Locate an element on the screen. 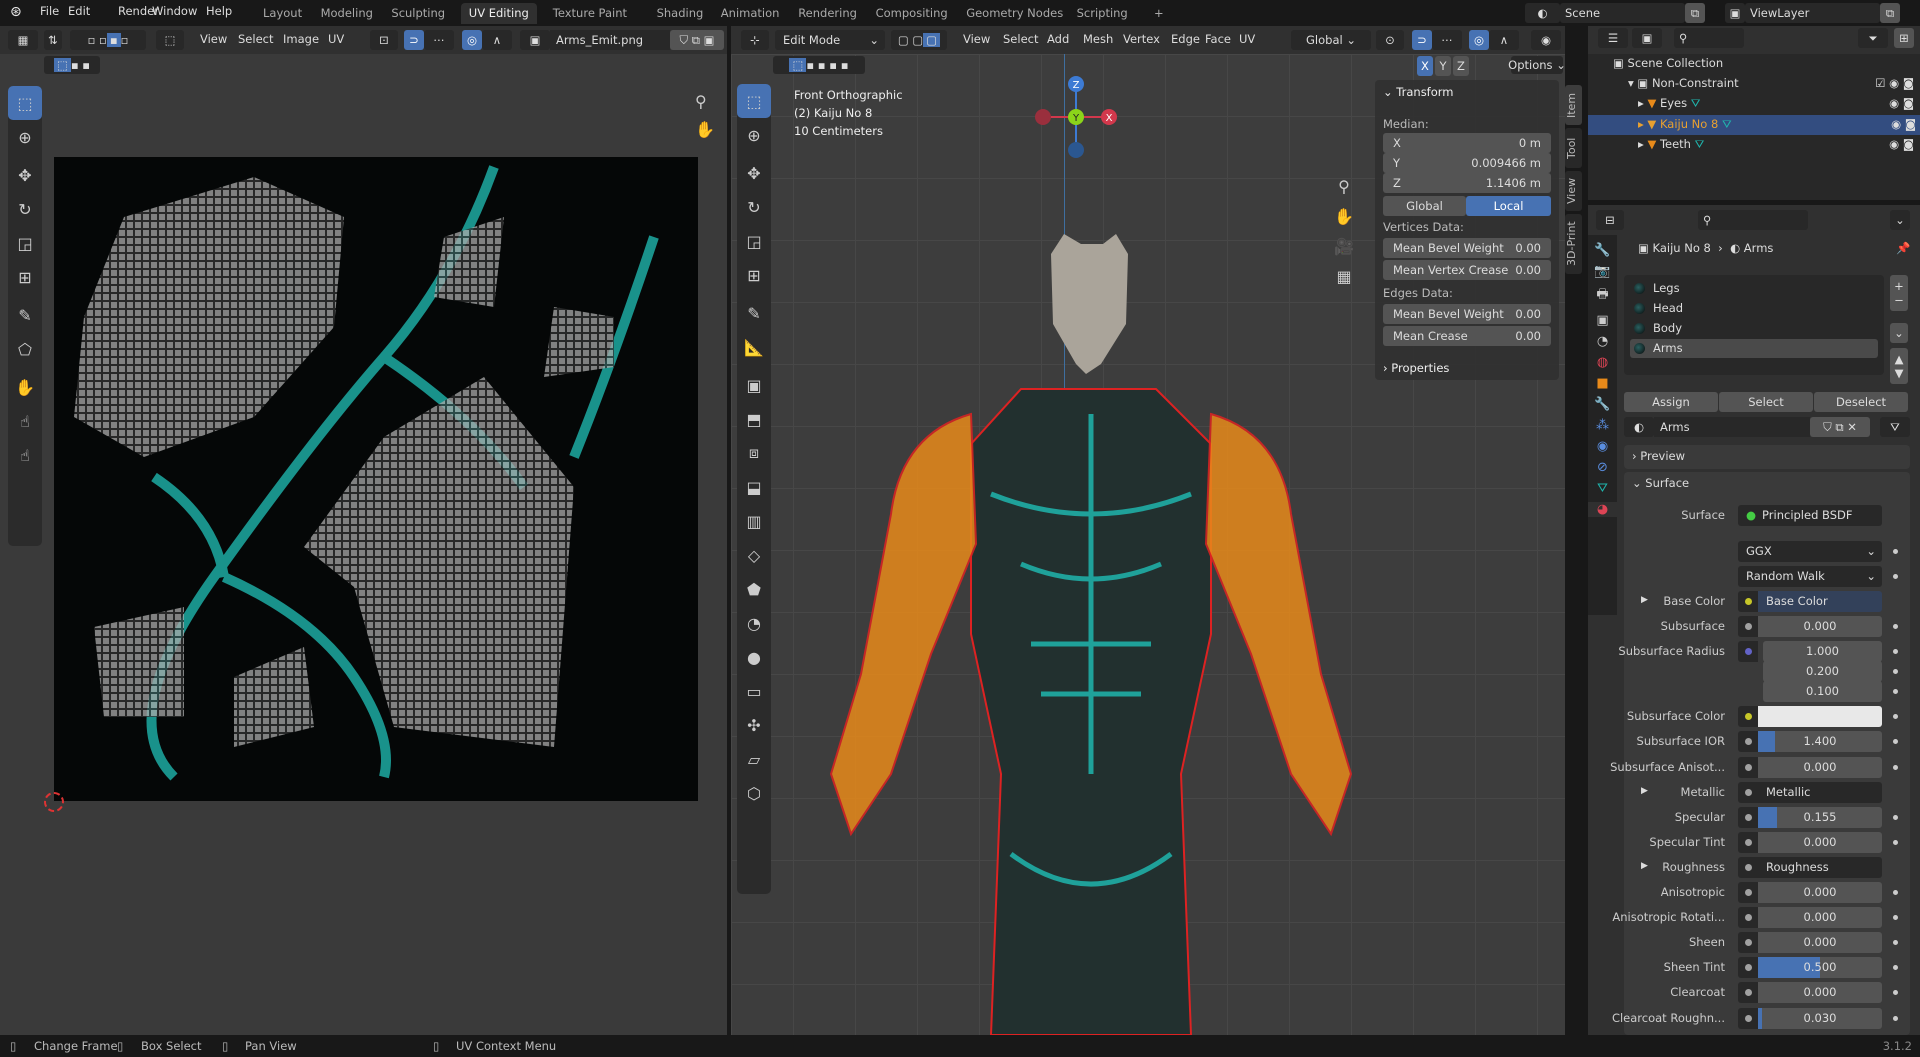 The width and height of the screenshot is (1920, 1057). rotate-tool-icon: ↻ is located at coordinates (25, 209).